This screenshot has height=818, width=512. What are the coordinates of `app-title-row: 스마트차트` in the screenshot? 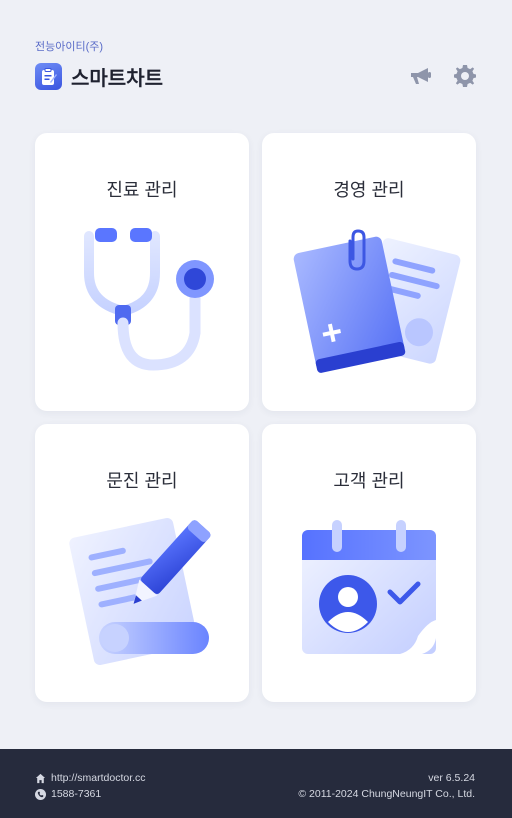 It's located at (99, 76).